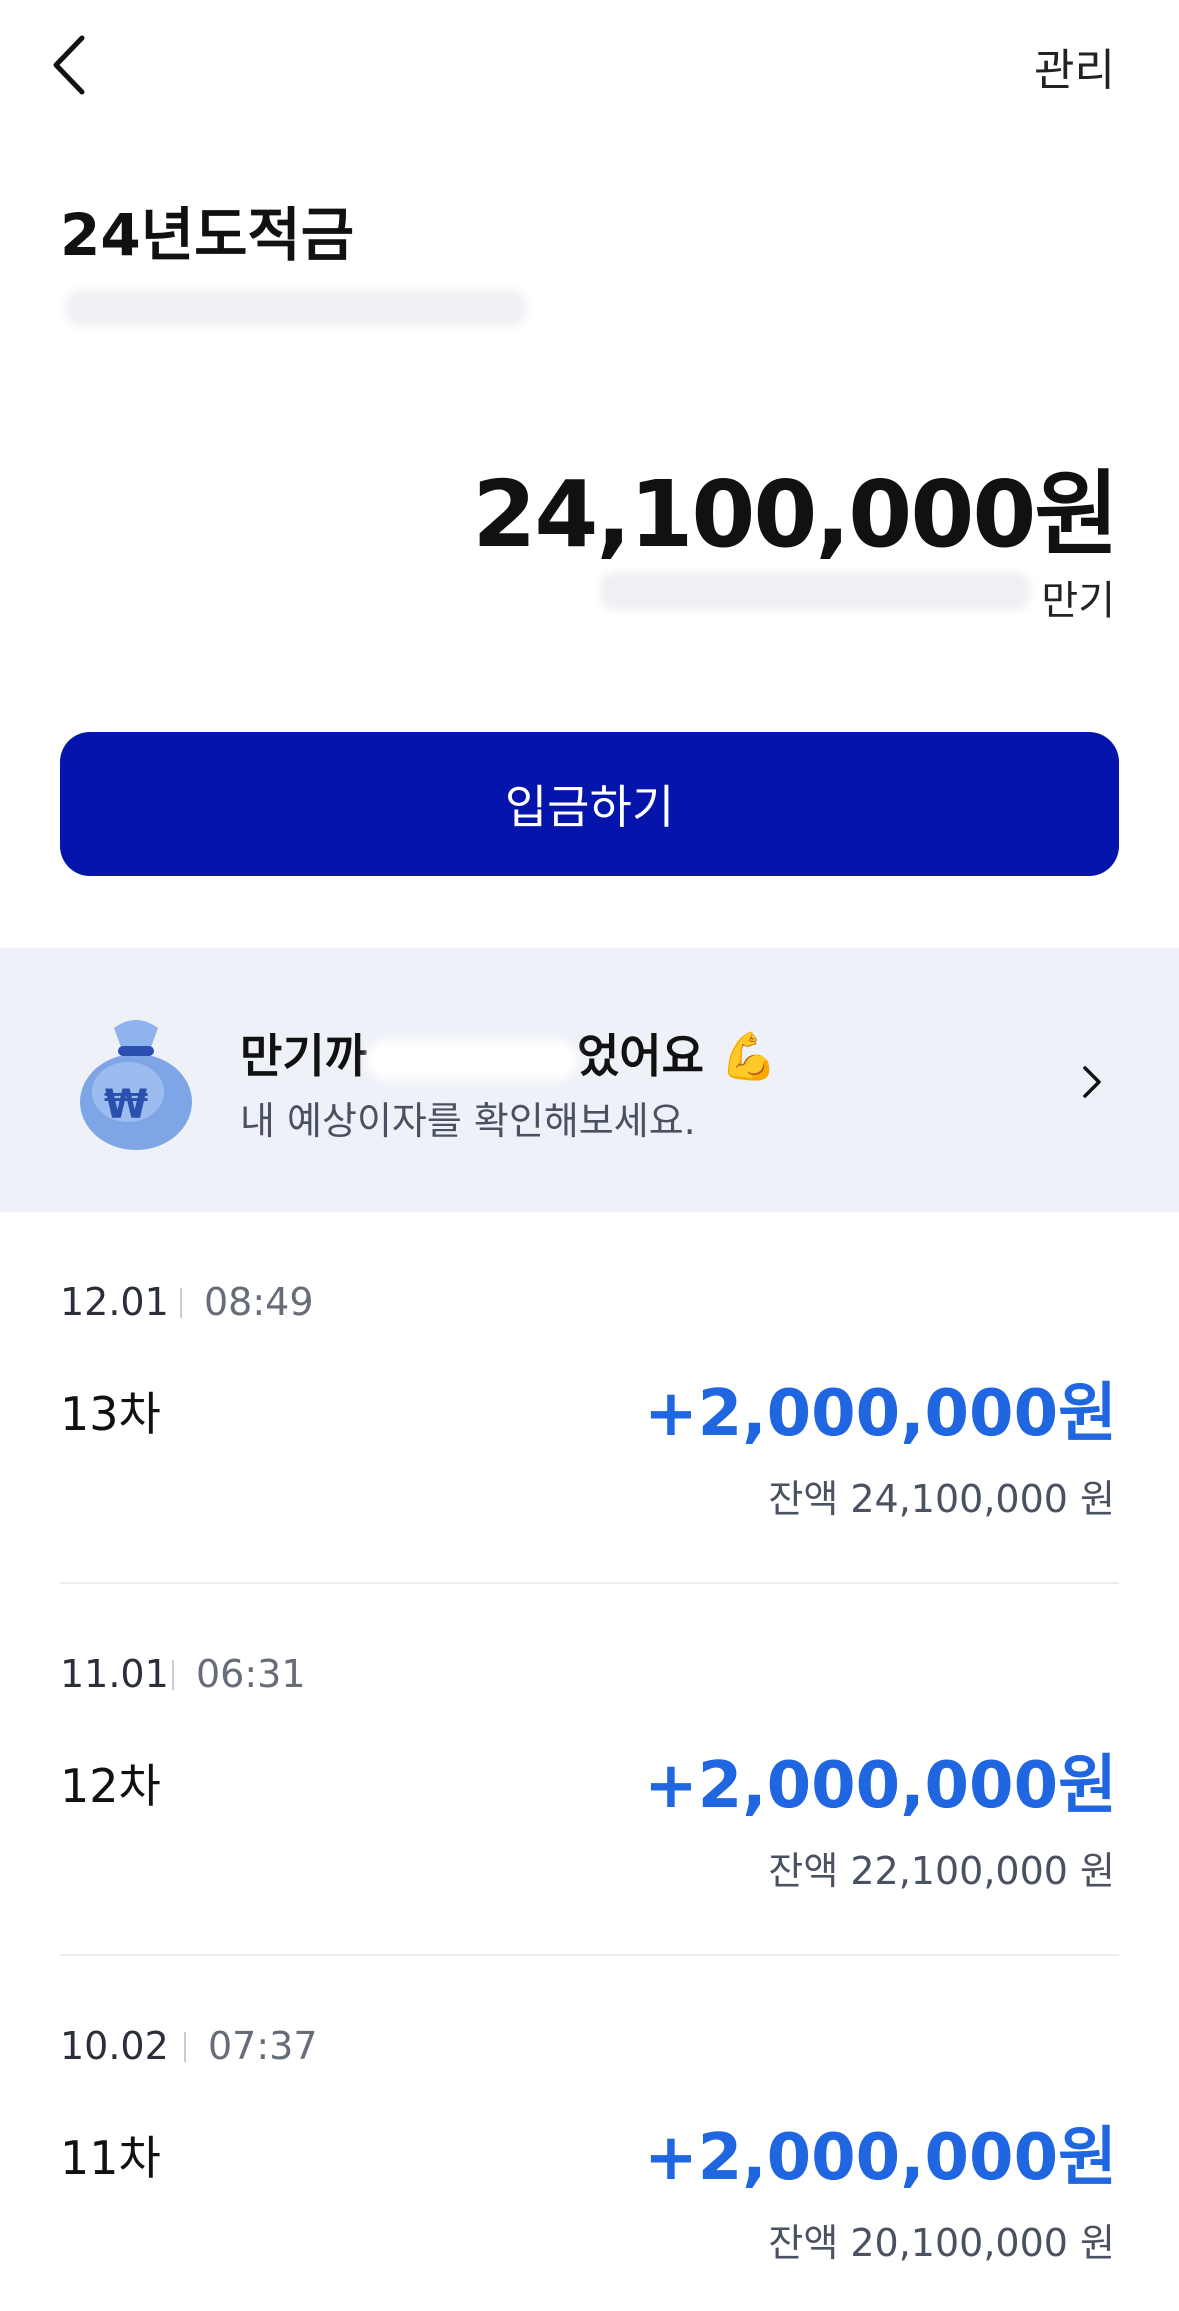  I want to click on back-button, so click(74, 65).